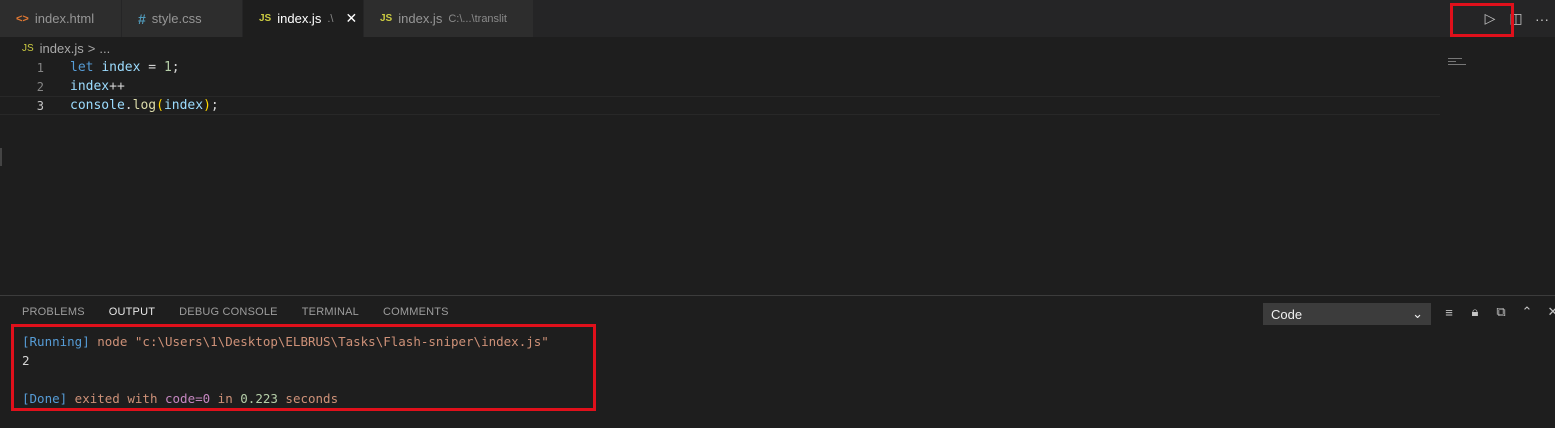 The image size is (1555, 428). What do you see at coordinates (160, 105) in the screenshot?
I see `code-token: (` at bounding box center [160, 105].